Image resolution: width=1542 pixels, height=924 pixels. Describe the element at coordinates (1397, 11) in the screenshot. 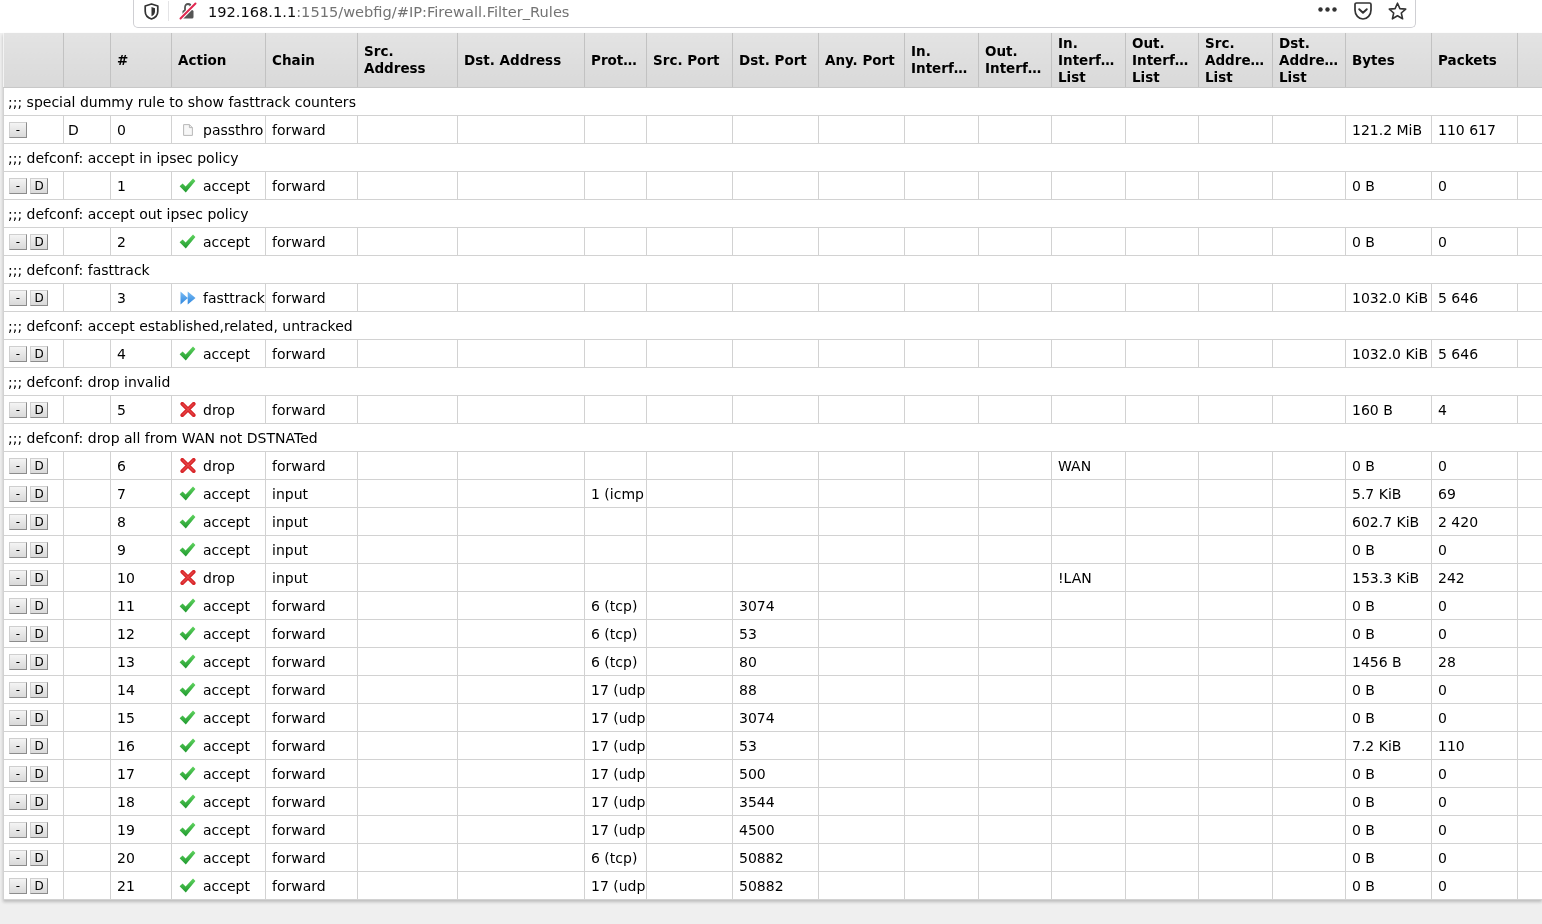

I see `star-icon` at that location.